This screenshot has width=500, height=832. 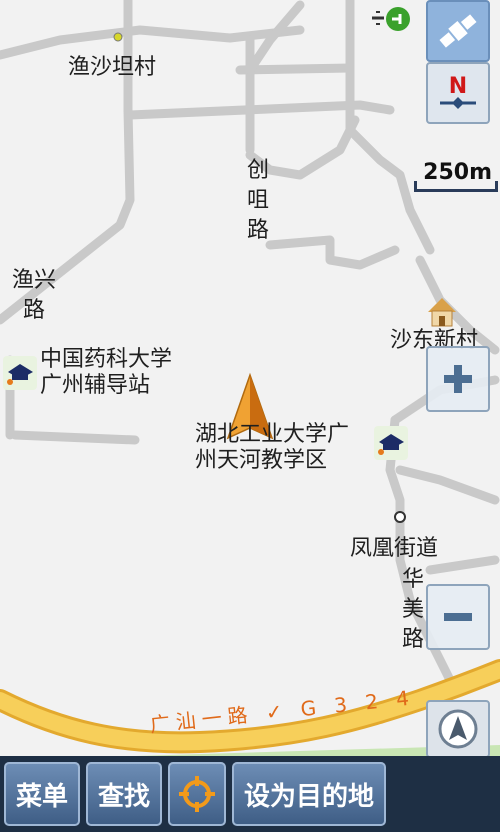 I want to click on menu-button: 菜单, so click(x=42, y=794).